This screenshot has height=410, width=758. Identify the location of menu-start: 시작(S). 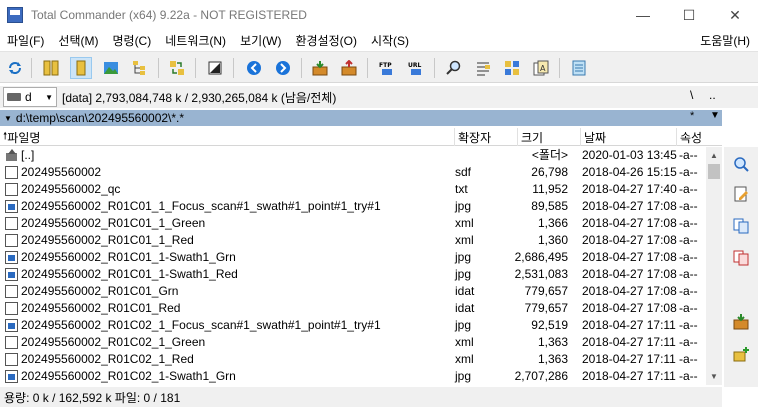
(390, 40).